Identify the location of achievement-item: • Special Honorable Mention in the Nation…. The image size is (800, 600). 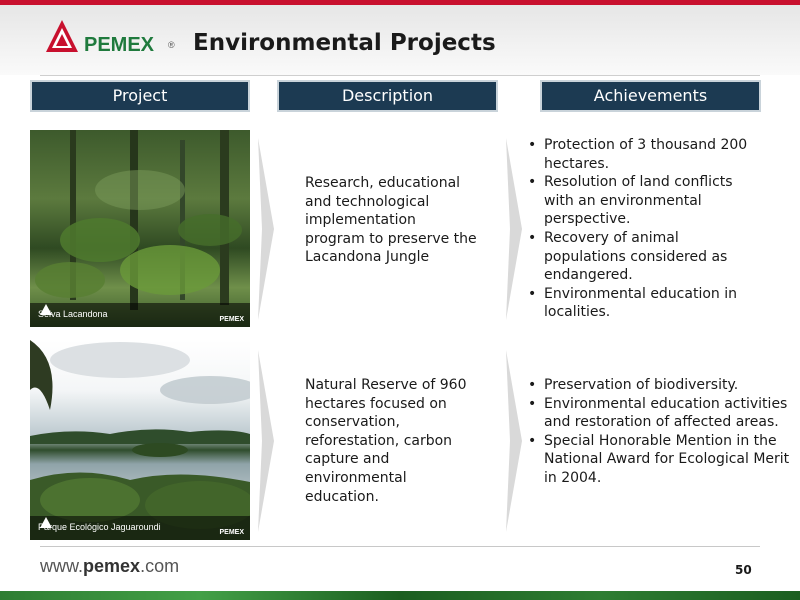
(659, 460).